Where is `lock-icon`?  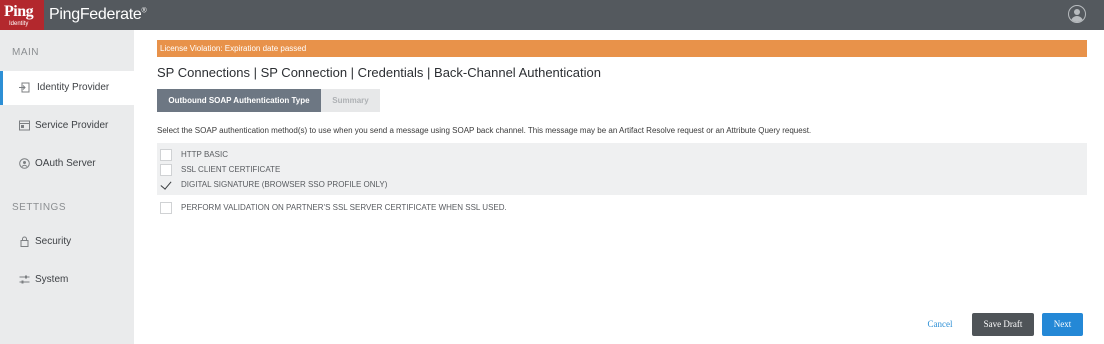
lock-icon is located at coordinates (24, 241).